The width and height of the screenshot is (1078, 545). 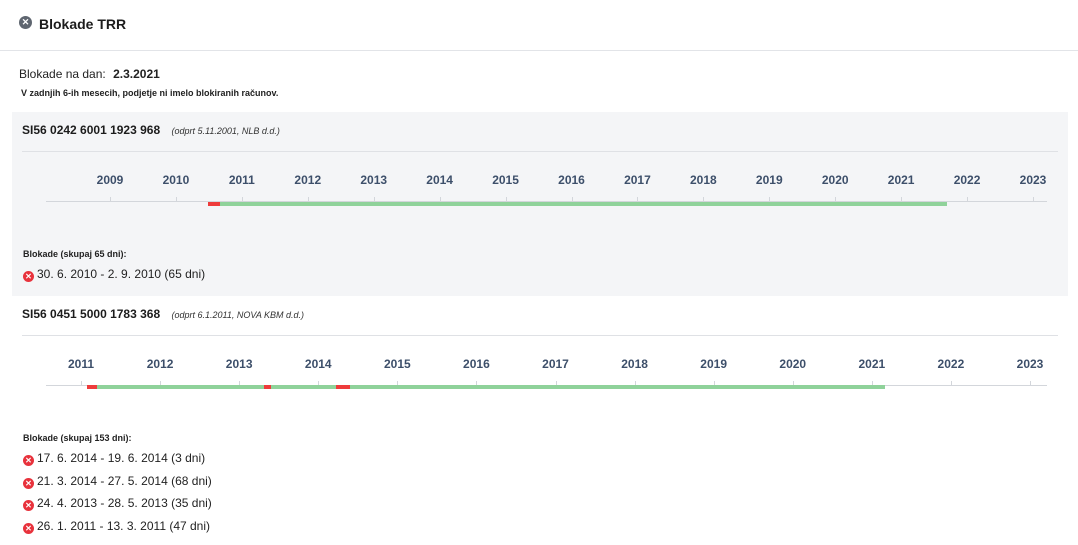 What do you see at coordinates (91, 130) in the screenshot?
I see `account-number: SI56 0242 6001 1923 968` at bounding box center [91, 130].